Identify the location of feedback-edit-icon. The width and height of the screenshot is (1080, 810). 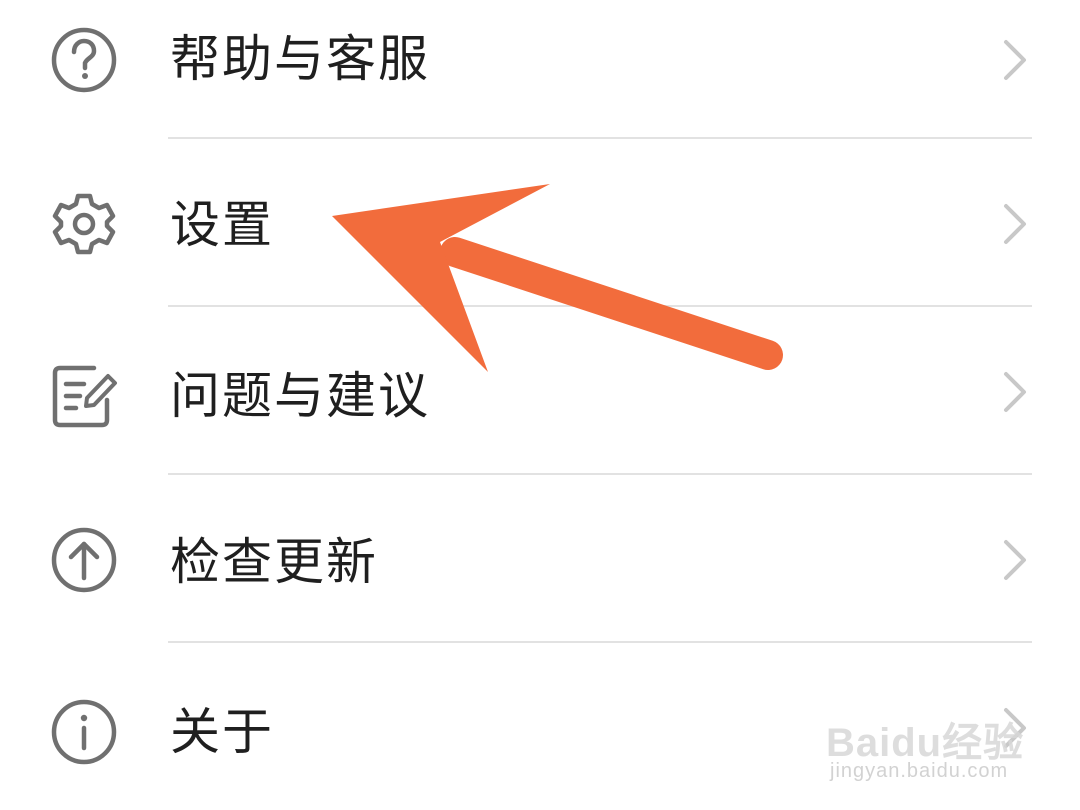
(84, 396).